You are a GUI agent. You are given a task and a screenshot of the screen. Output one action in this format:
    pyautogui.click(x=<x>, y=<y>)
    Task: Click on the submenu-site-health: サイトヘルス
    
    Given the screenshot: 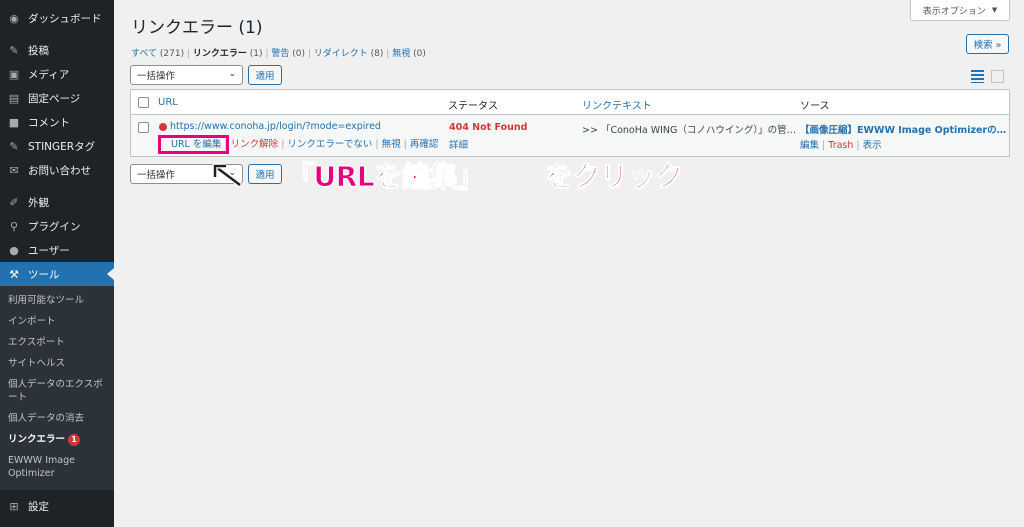 What is the action you would take?
    pyautogui.click(x=57, y=363)
    